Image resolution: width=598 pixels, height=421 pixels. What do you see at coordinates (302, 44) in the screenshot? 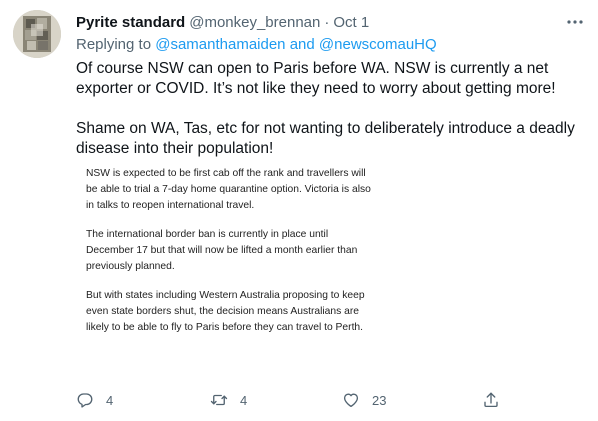
I see `replying-to-conjunction: and` at bounding box center [302, 44].